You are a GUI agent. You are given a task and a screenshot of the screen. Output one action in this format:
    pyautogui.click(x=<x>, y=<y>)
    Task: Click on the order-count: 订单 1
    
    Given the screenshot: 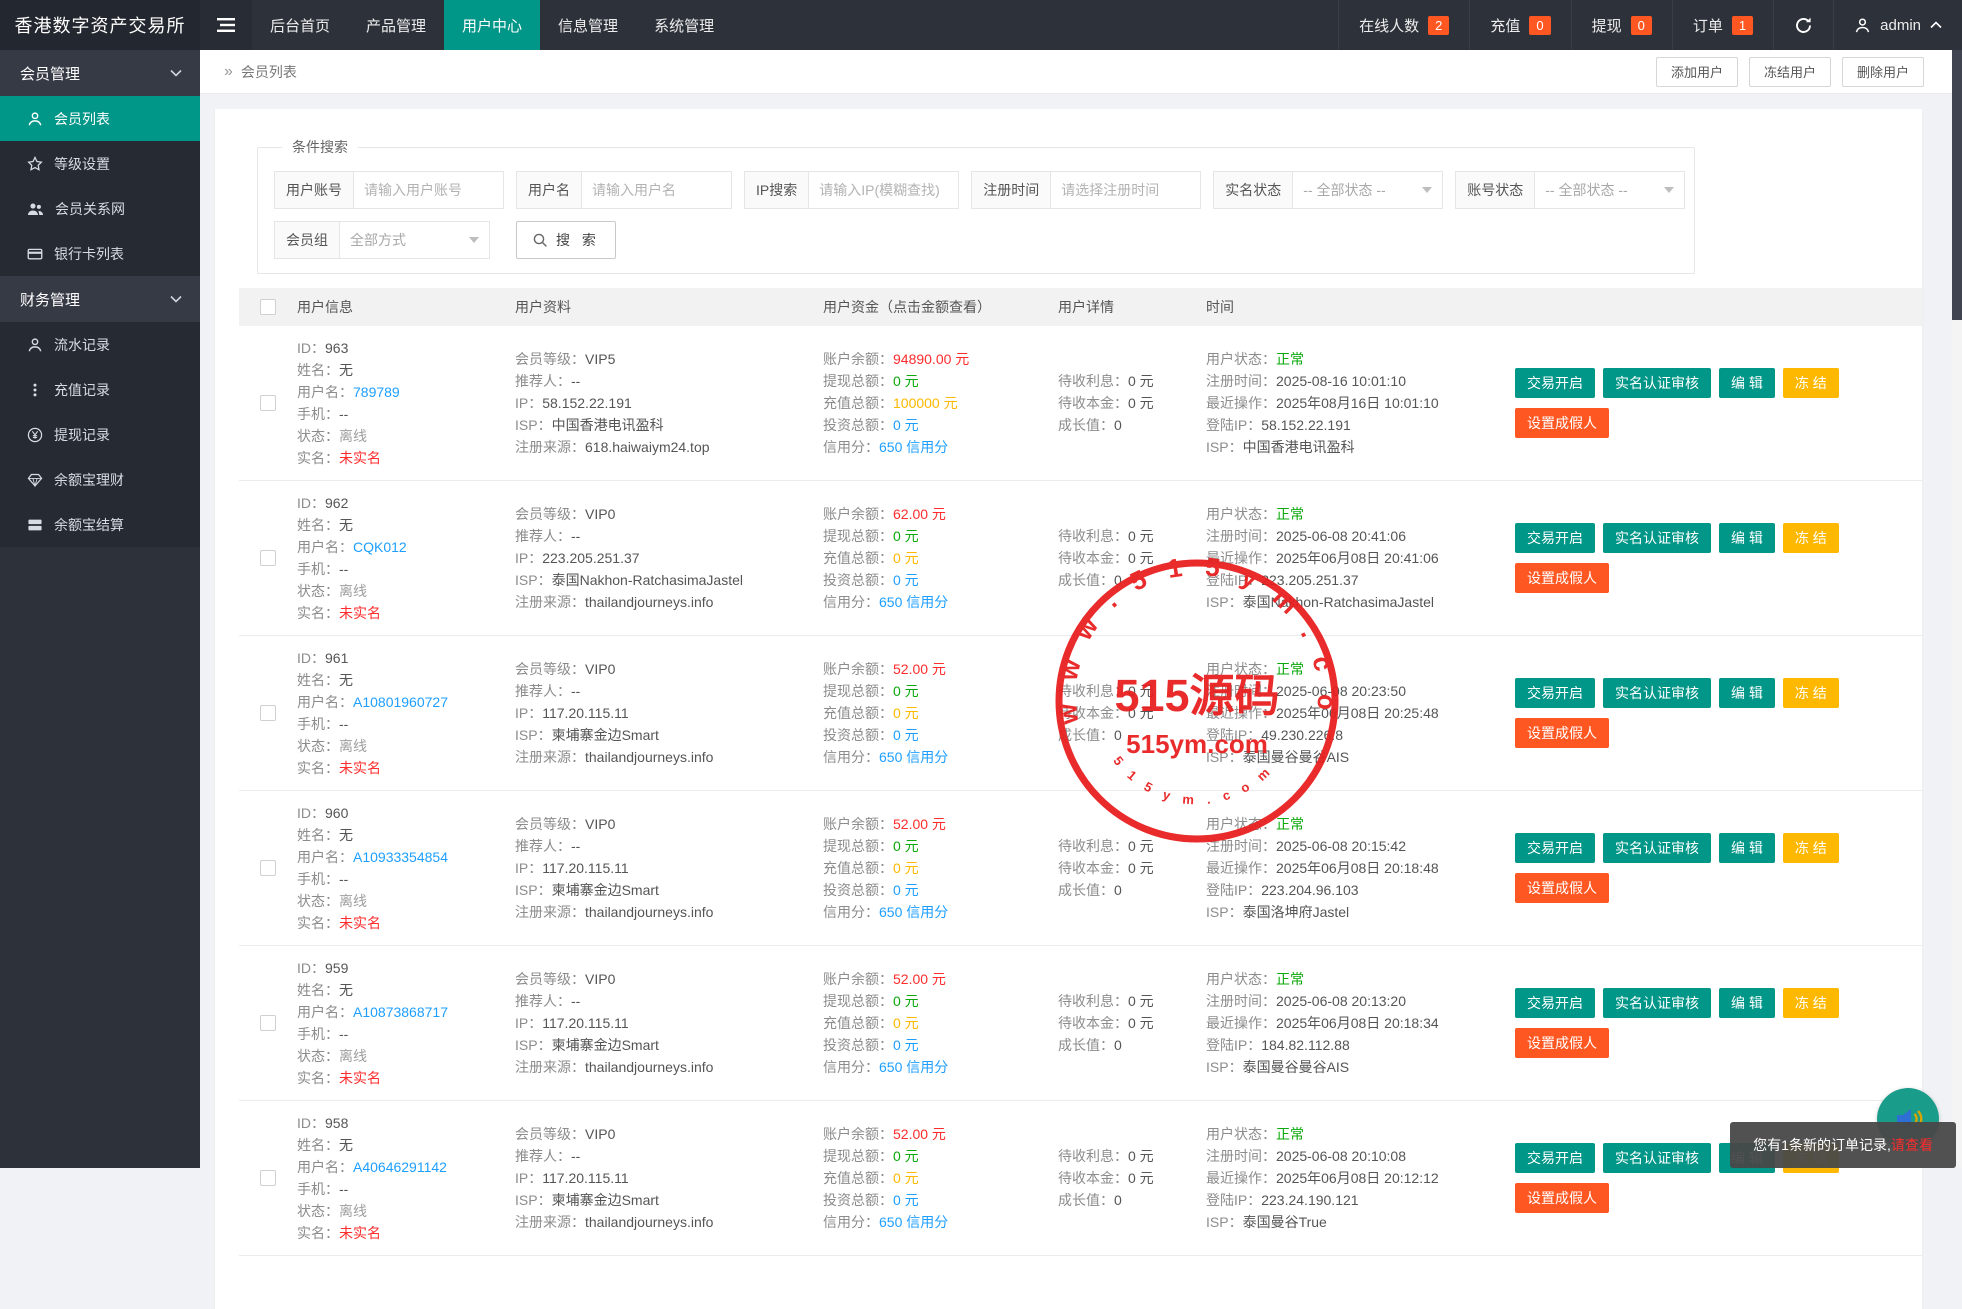 What is the action you would take?
    pyautogui.click(x=1722, y=25)
    